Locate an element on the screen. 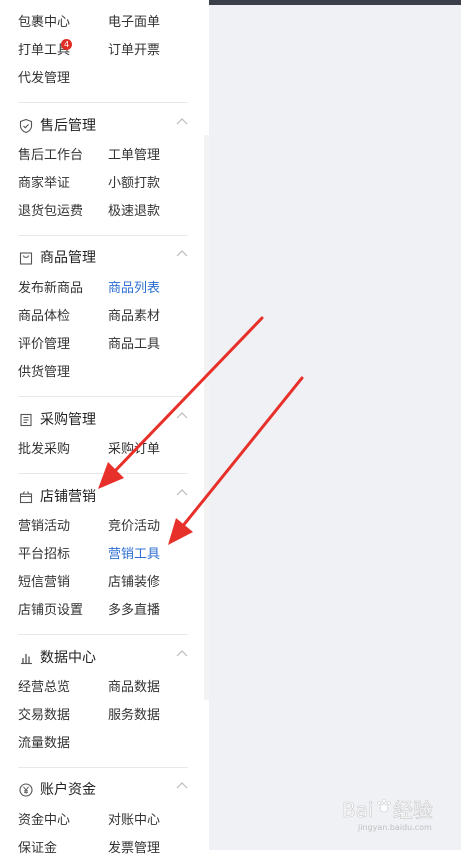 This screenshot has height=857, width=461. group-header-data-center: 数据中心 is located at coordinates (102, 658).